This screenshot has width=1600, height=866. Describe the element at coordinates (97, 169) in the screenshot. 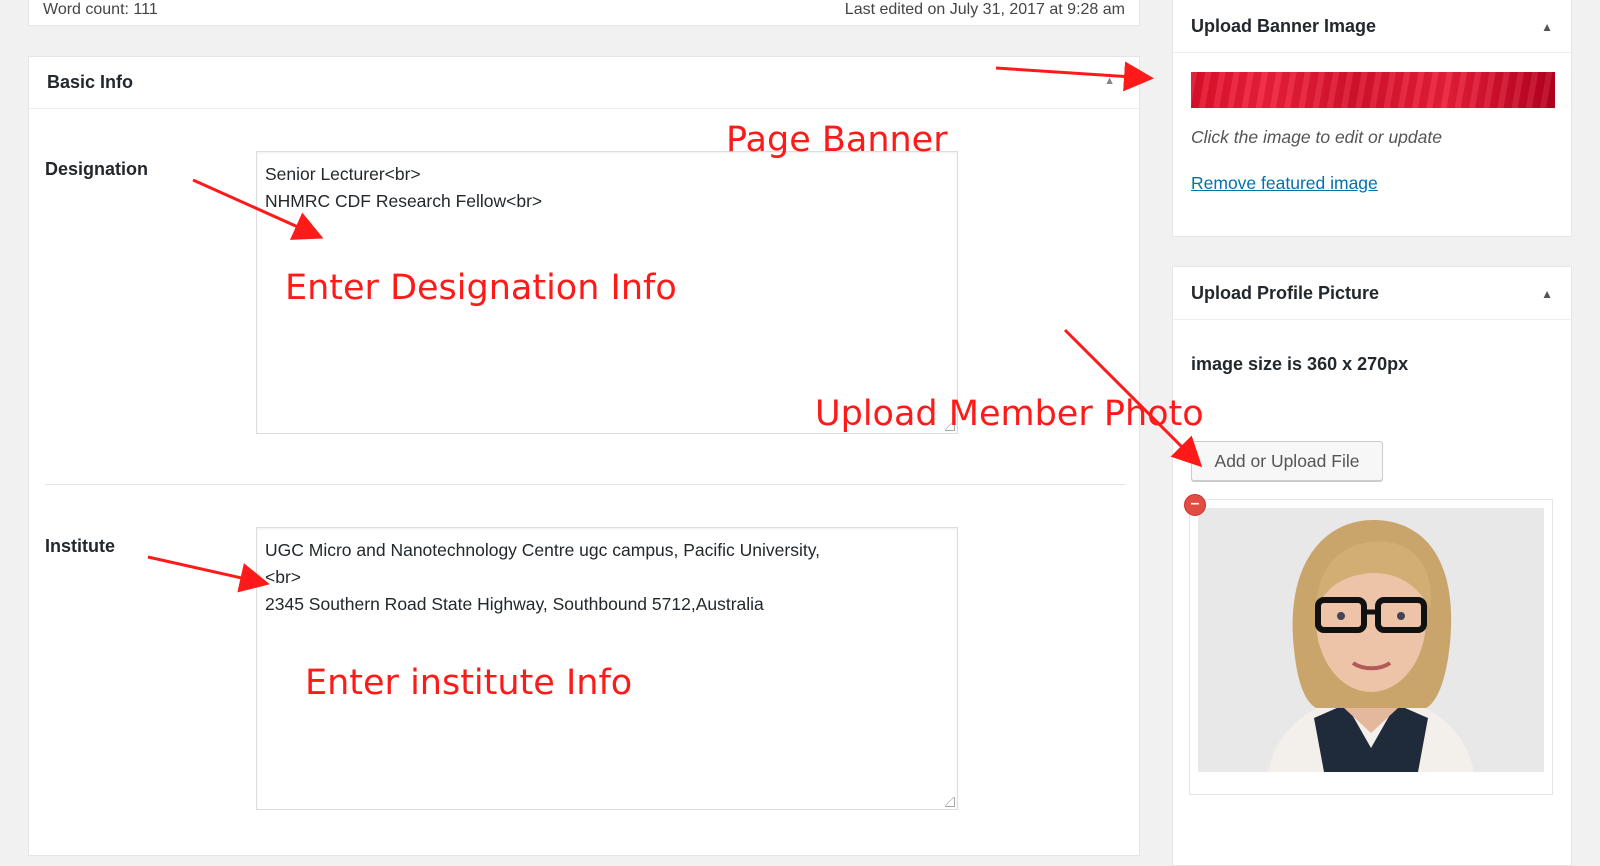

I see `designation-label: Designation` at that location.